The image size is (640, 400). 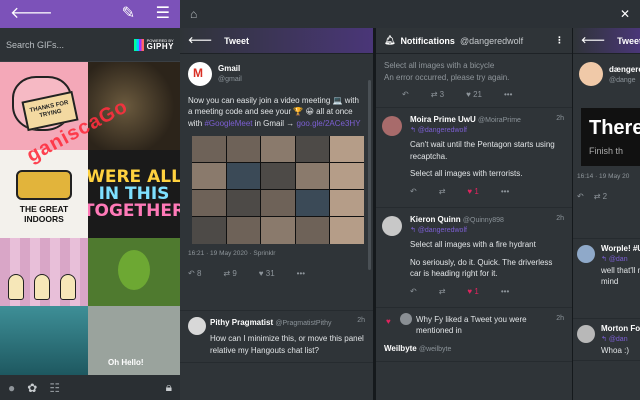 What do you see at coordinates (624, 70) in the screenshot?
I see `tweet-author-name: dængere` at bounding box center [624, 70].